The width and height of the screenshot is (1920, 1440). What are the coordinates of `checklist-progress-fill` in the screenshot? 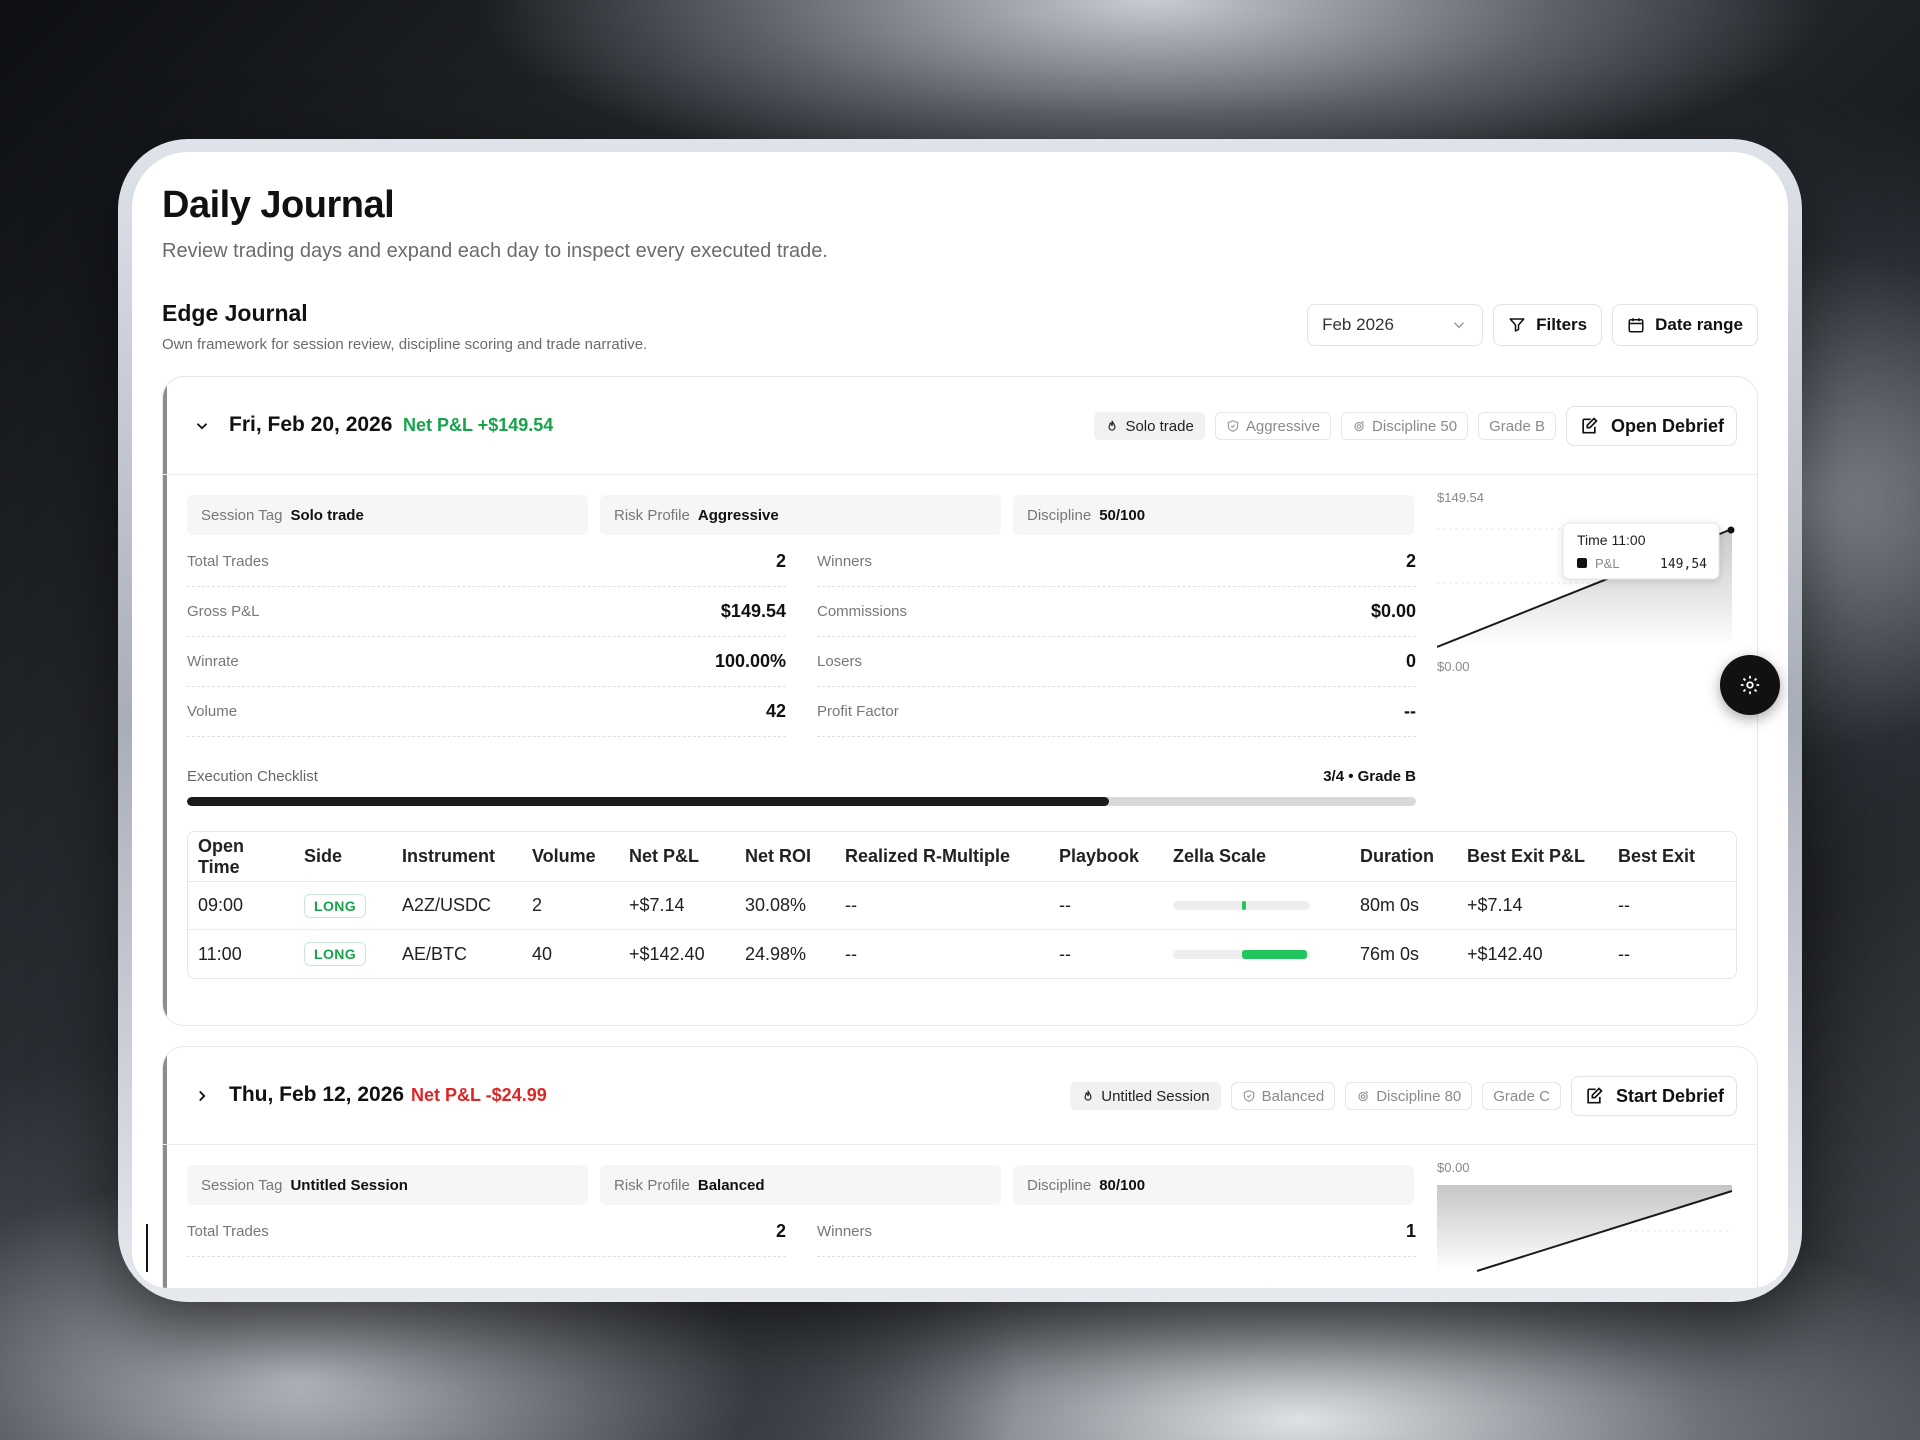 It's located at (648, 801).